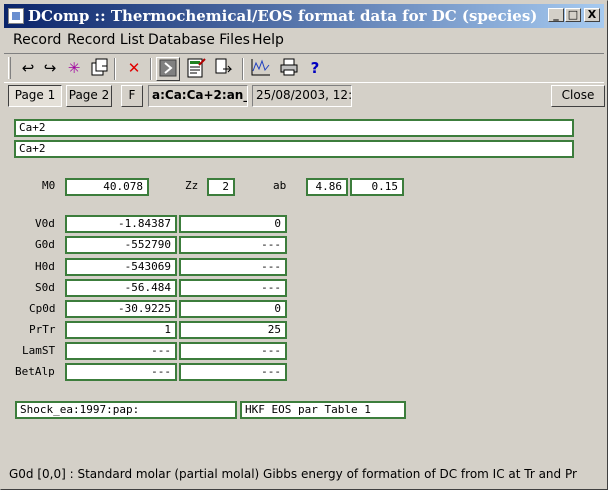  What do you see at coordinates (45, 244) in the screenshot?
I see `row-label: G0d` at bounding box center [45, 244].